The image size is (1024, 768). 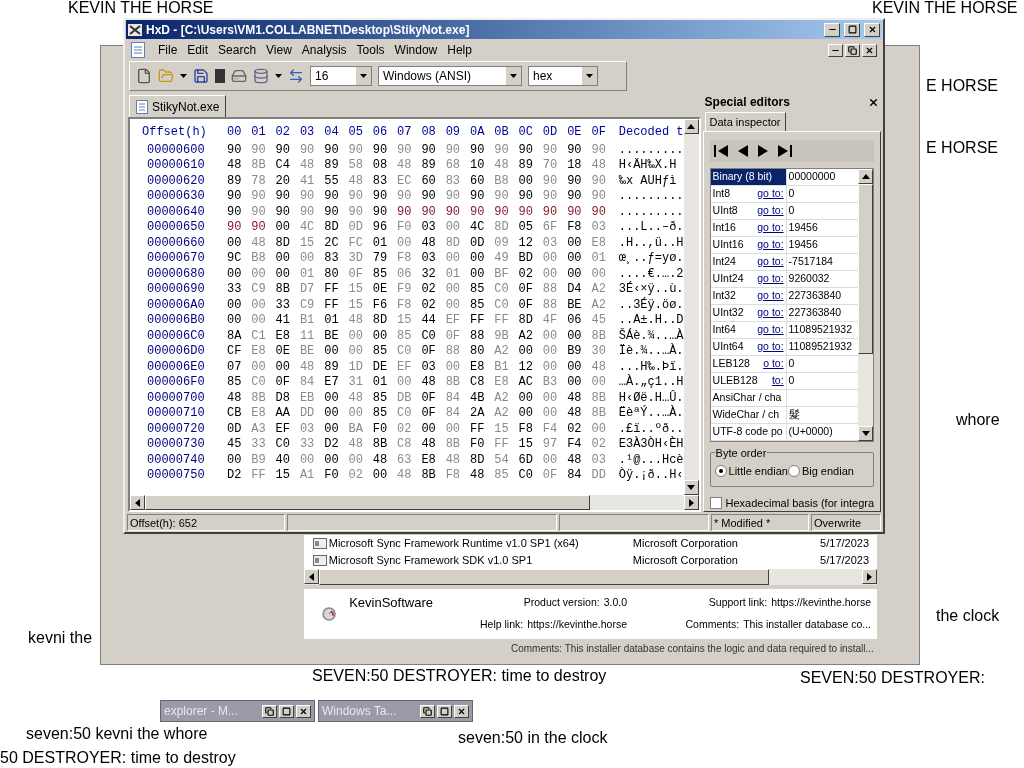 I want to click on menu-item: Tools, so click(x=370, y=50).